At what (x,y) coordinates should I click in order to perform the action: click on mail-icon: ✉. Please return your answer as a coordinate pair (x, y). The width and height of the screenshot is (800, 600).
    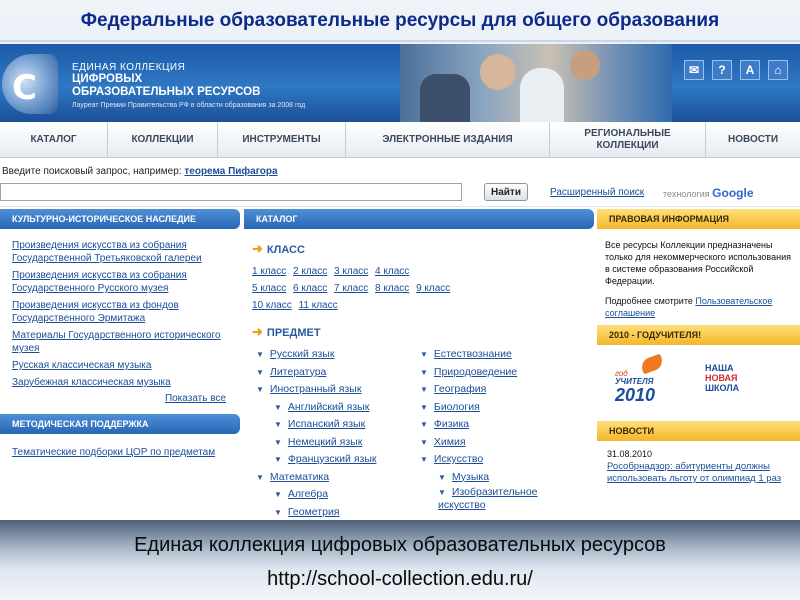
    Looking at the image, I should click on (694, 70).